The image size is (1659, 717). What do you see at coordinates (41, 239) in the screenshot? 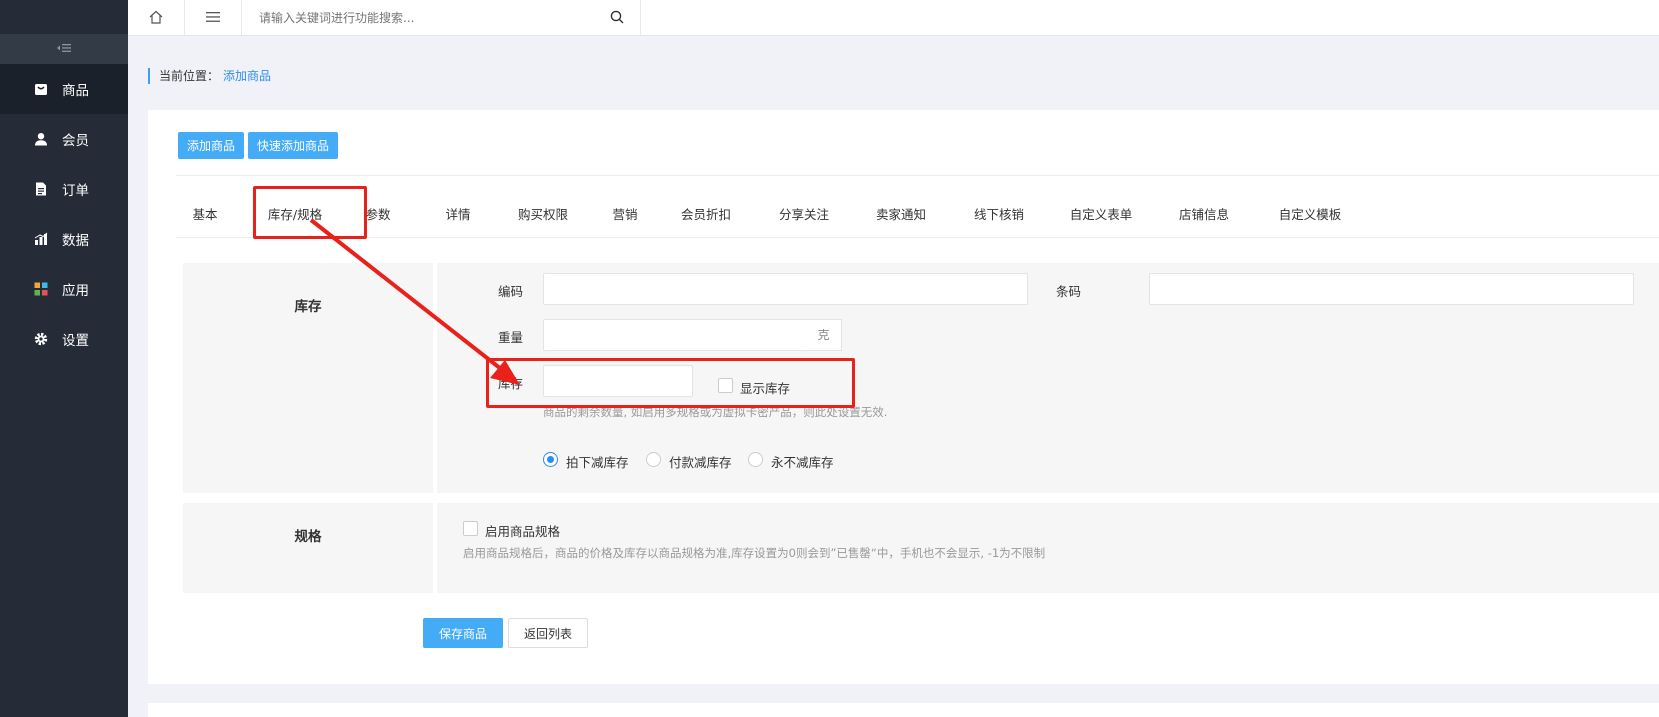
I see `chart-icon` at bounding box center [41, 239].